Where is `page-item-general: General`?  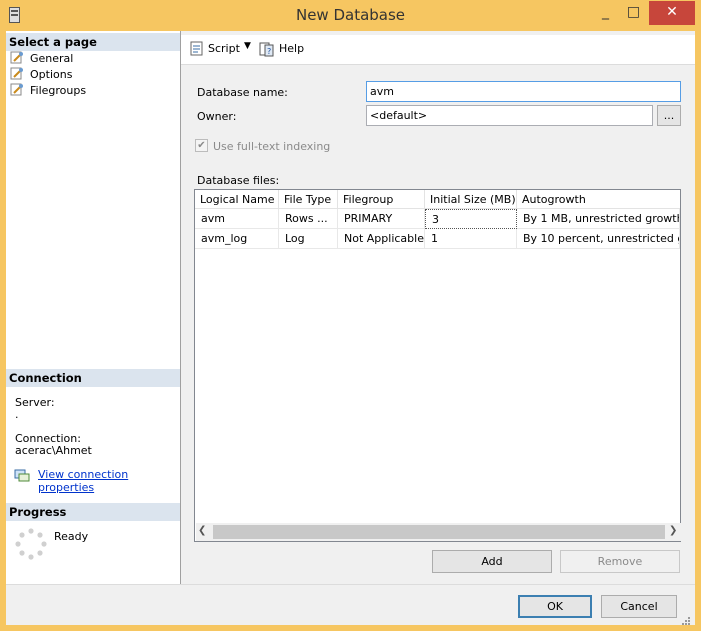
page-item-general: General is located at coordinates (41, 59).